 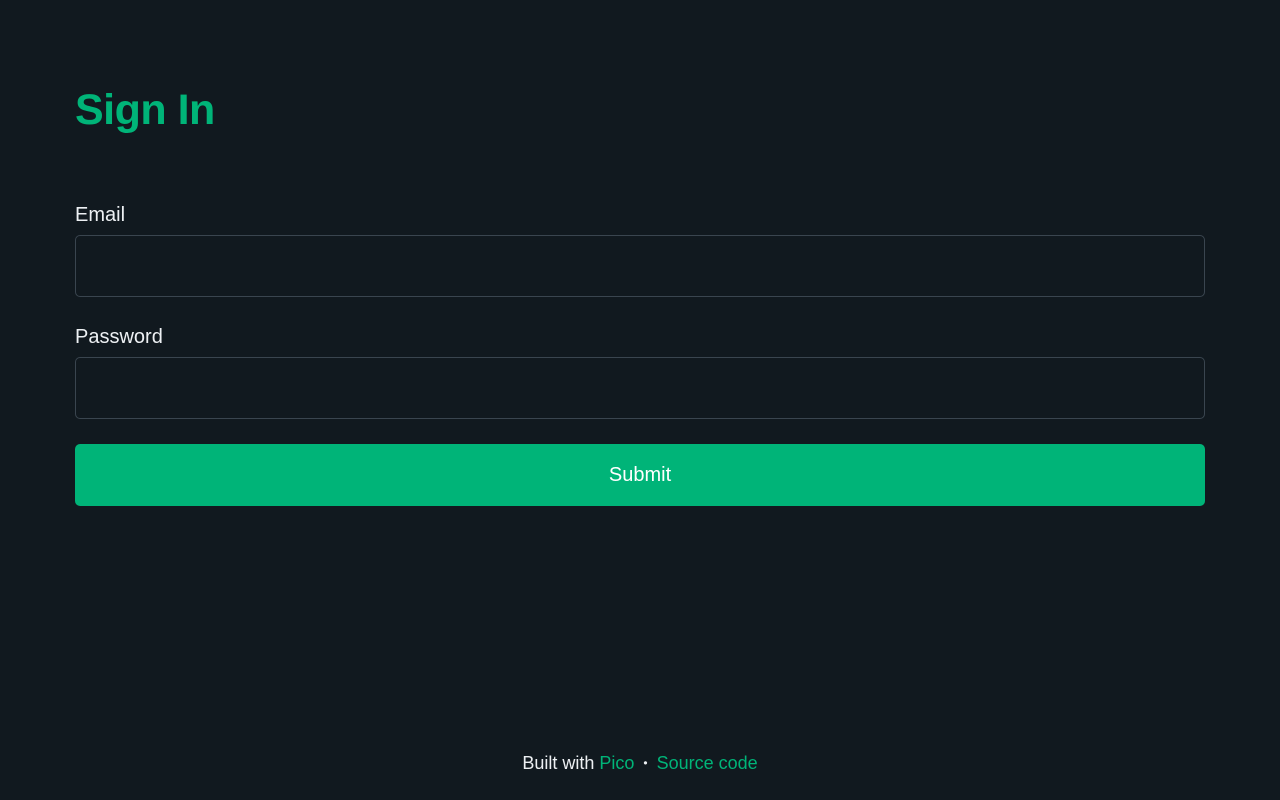 I want to click on submit-button: Submit, so click(x=640, y=475).